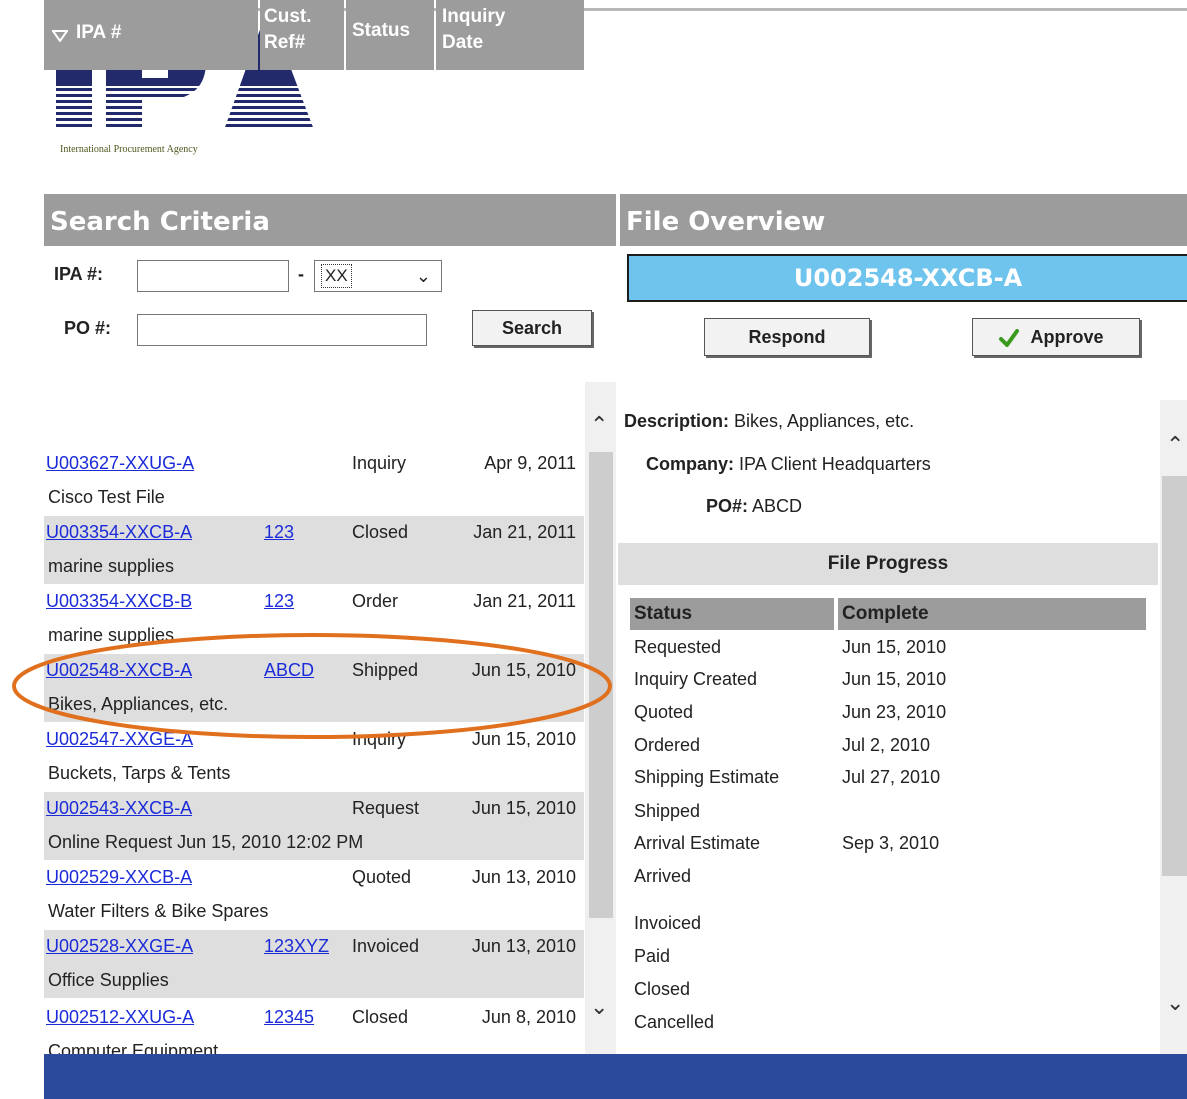  What do you see at coordinates (696, 679) in the screenshot?
I see `progress-status: Inquiry Created` at bounding box center [696, 679].